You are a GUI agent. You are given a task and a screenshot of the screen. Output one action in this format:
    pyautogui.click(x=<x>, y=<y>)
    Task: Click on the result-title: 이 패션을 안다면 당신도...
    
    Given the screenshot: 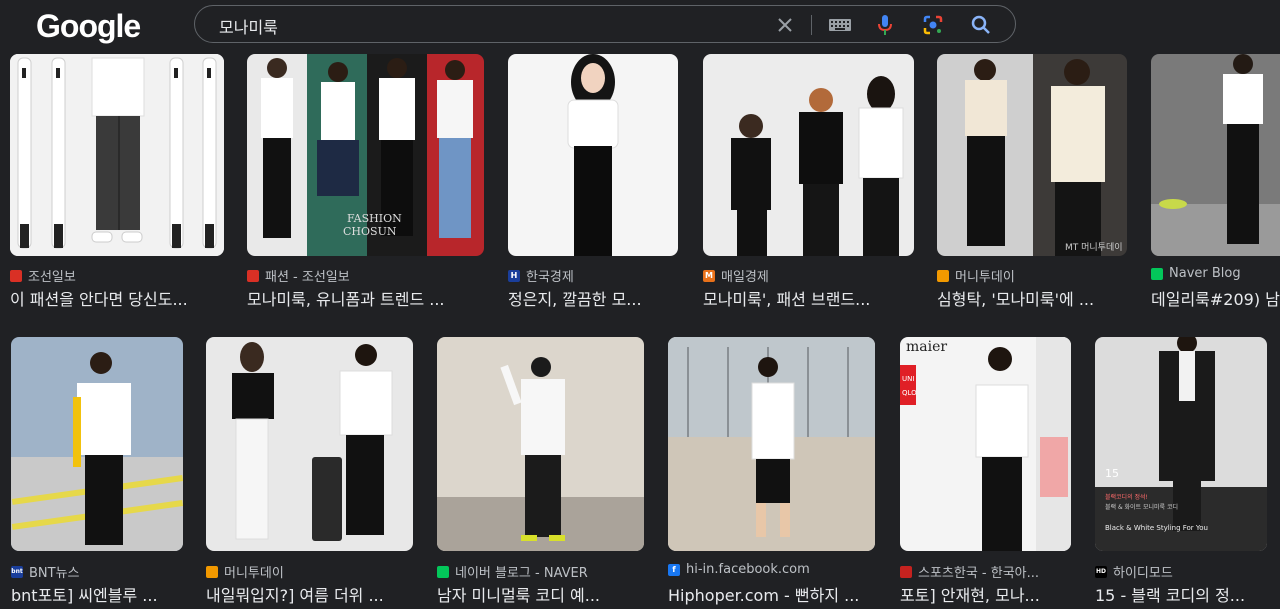 What is the action you would take?
    pyautogui.click(x=115, y=298)
    